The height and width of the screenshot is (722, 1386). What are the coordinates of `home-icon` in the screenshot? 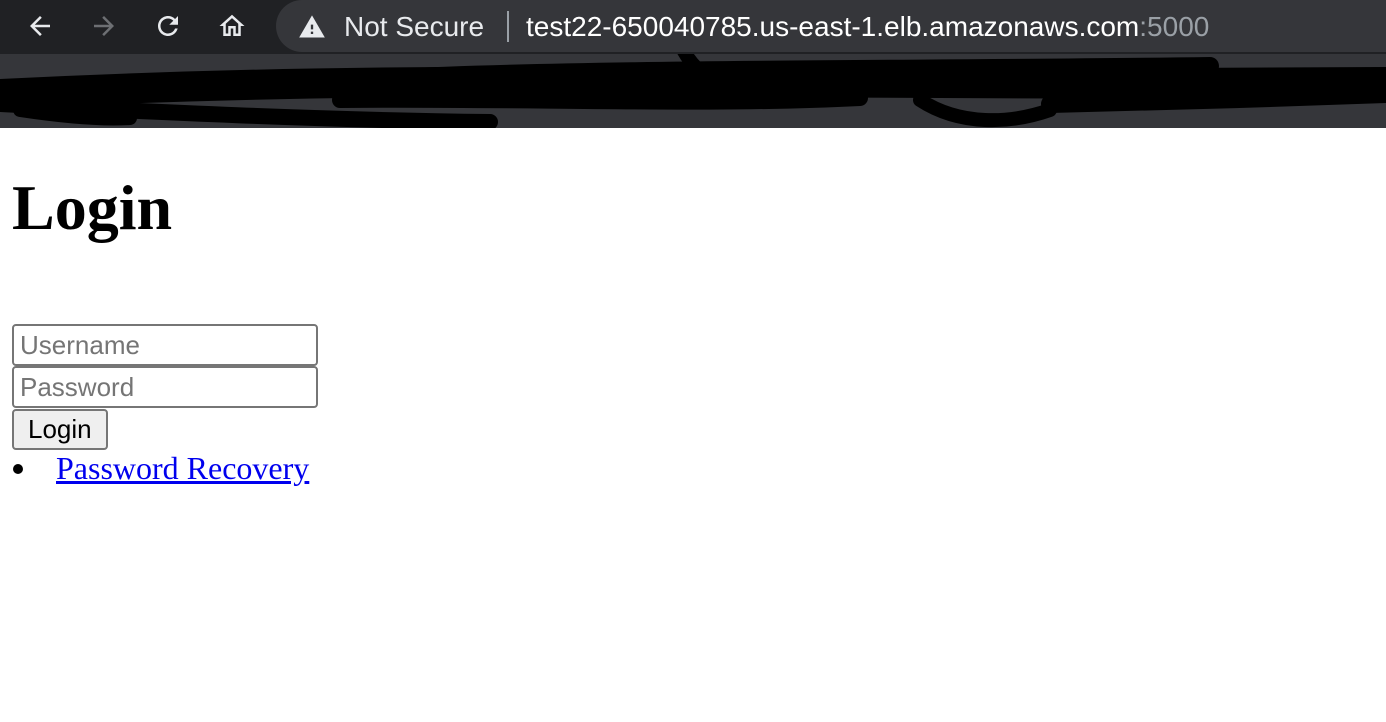 It's located at (232, 25).